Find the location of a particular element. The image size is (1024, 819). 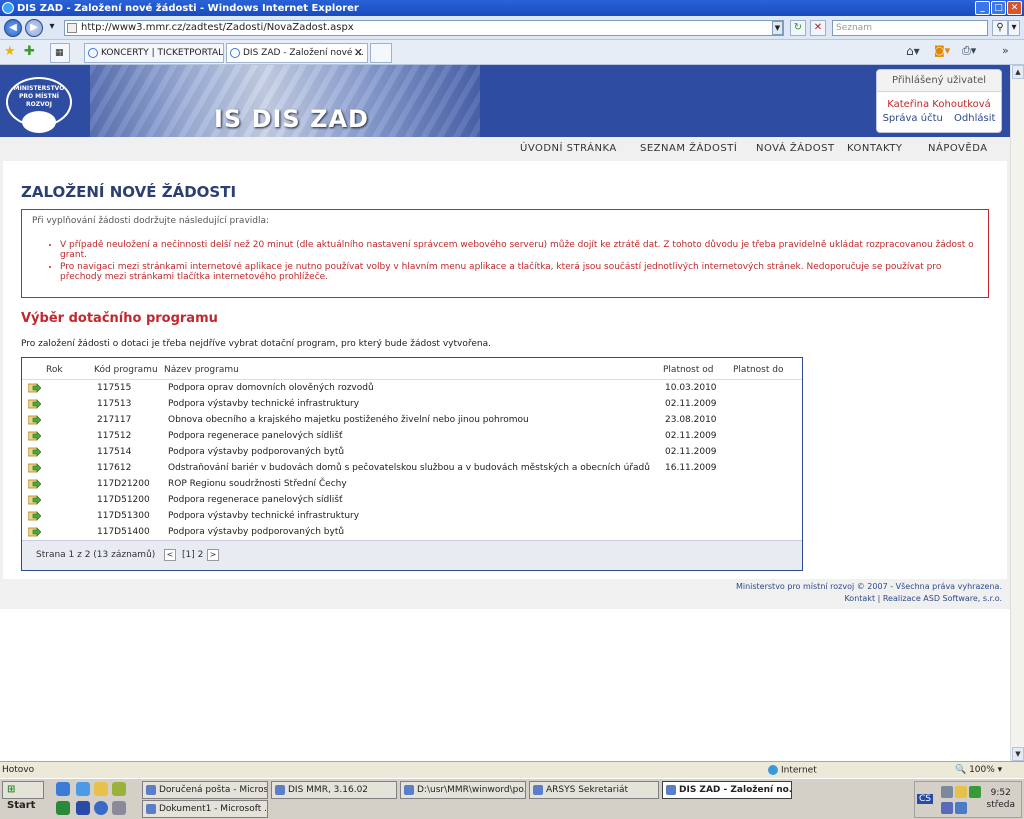

minimize-button: _ is located at coordinates (982, 8).